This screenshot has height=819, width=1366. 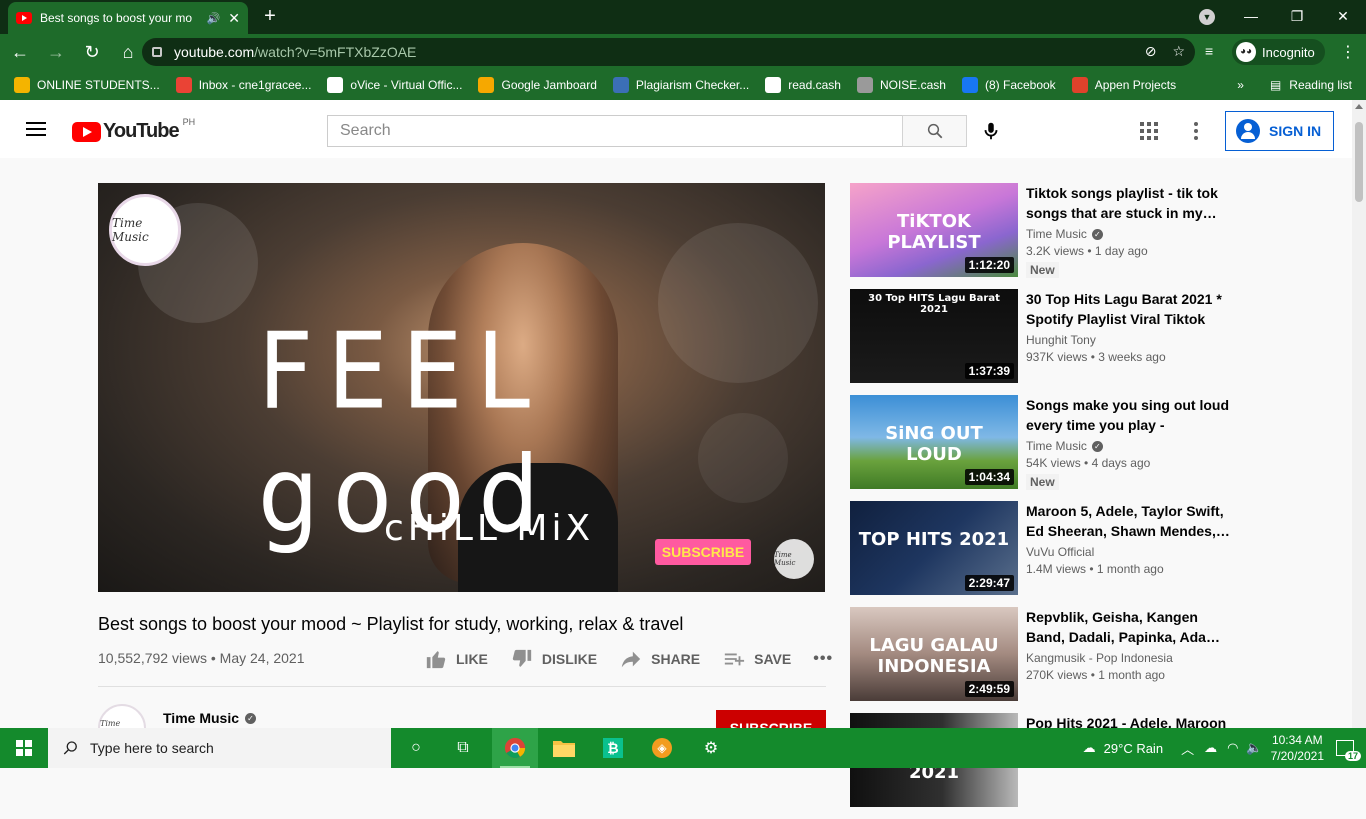 I want to click on video-thumbnail: TOP HITS 2021 2:29:47, so click(x=934, y=548).